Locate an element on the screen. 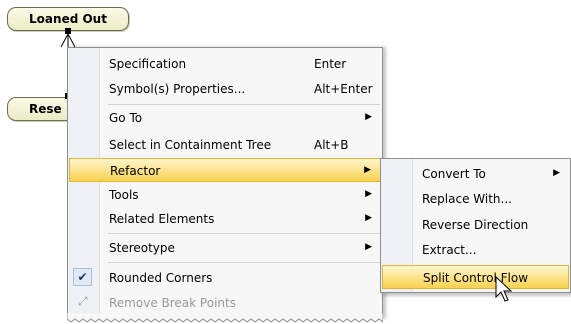 The width and height of the screenshot is (571, 324). menu-item-refactor: Refactor ▶ is located at coordinates (225, 170).